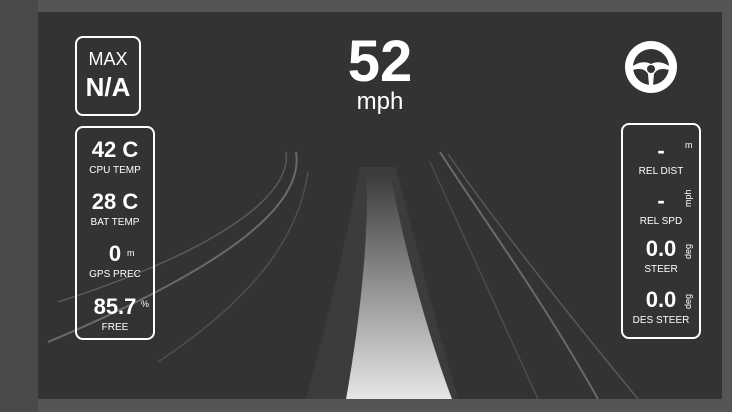  I want to click on cpu-temp-label: CPU TEMP, so click(115, 170).